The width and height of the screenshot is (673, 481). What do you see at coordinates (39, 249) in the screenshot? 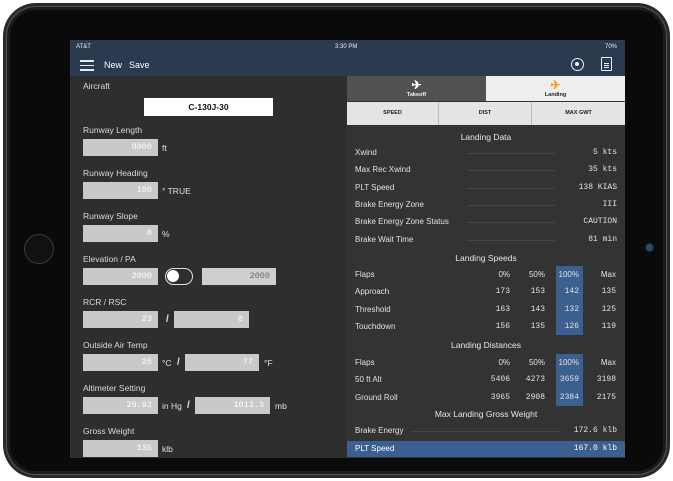
I see `home-button` at bounding box center [39, 249].